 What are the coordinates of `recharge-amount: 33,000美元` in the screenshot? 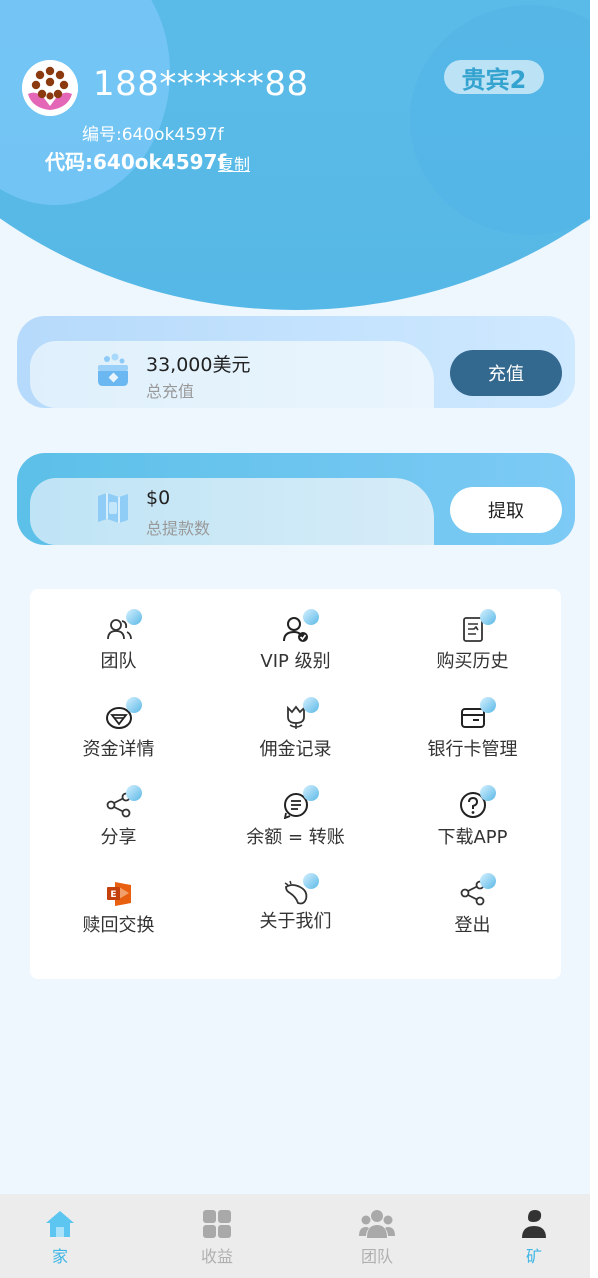 It's located at (198, 365).